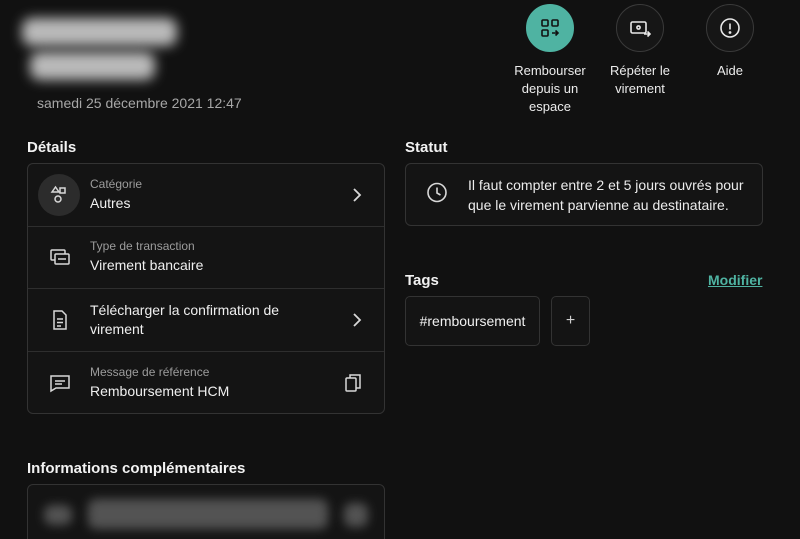 Image resolution: width=800 pixels, height=539 pixels. I want to click on download-confirmation-row: Télécharger la confirmation de virement, so click(206, 320).